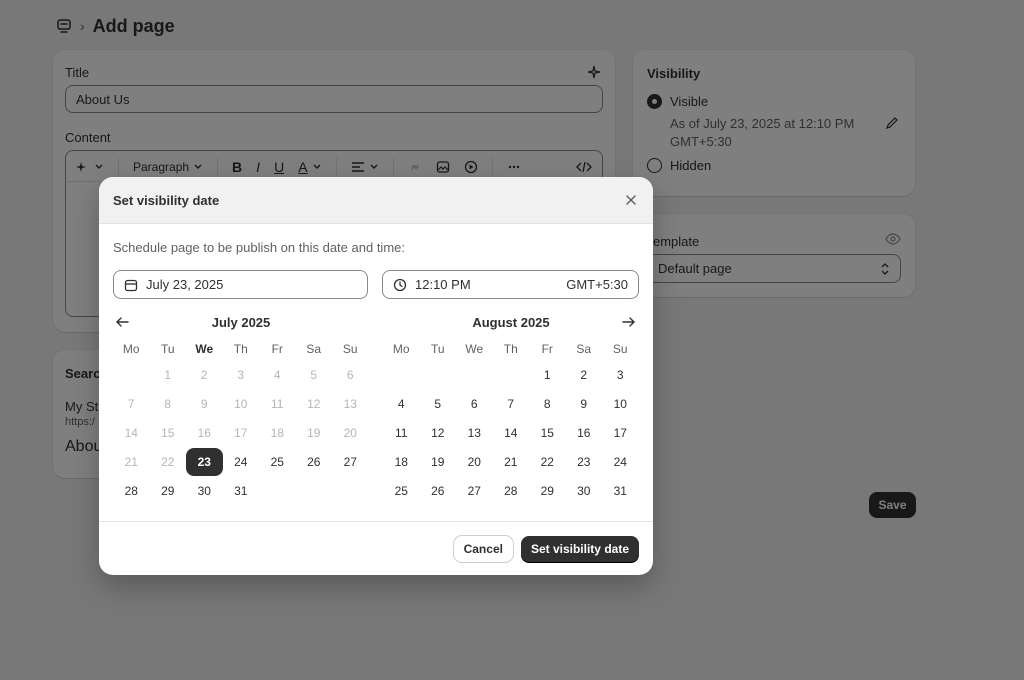  I want to click on set-visibility-date-button: Set visibility date, so click(579, 548).